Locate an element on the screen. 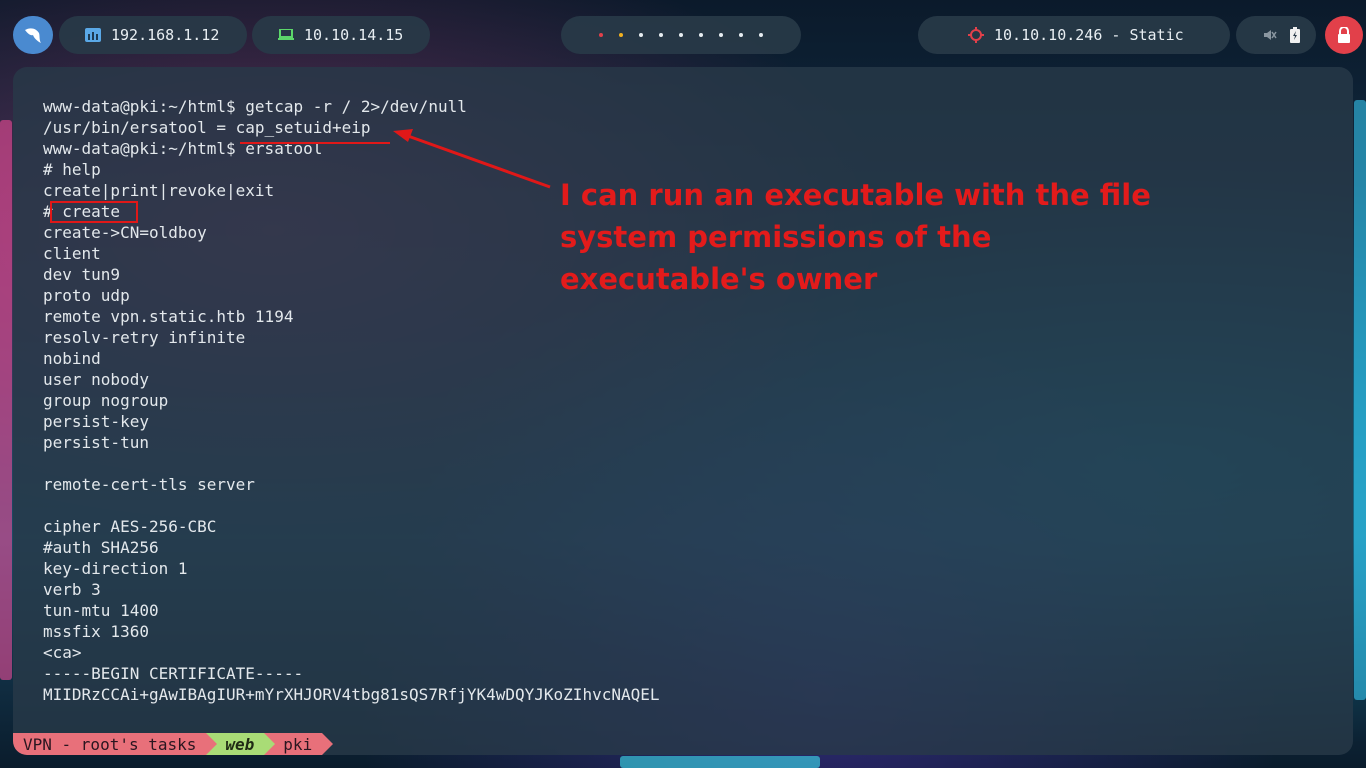 The image size is (1366, 768). terminal-line: group nogroup is located at coordinates (106, 400).